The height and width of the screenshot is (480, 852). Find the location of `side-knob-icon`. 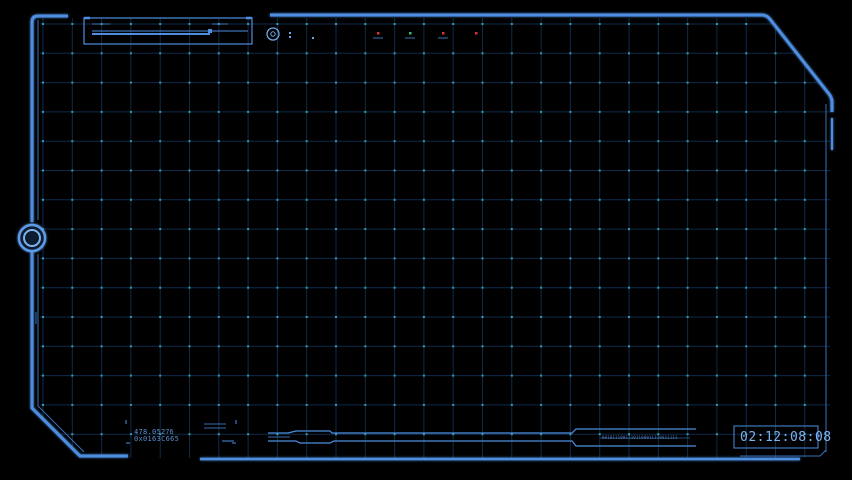

side-knob-icon is located at coordinates (32, 238).